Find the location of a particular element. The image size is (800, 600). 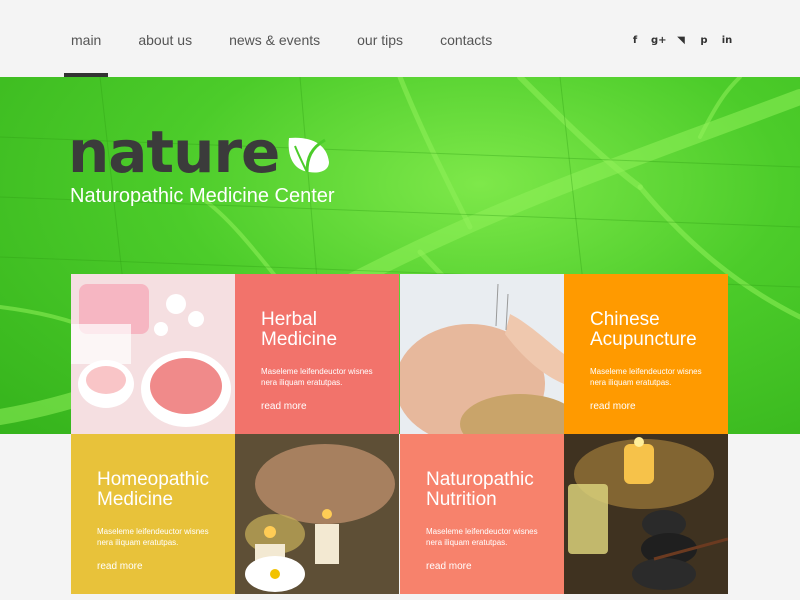

homeopathic-medicine-read-more-link: read more is located at coordinates (120, 566).